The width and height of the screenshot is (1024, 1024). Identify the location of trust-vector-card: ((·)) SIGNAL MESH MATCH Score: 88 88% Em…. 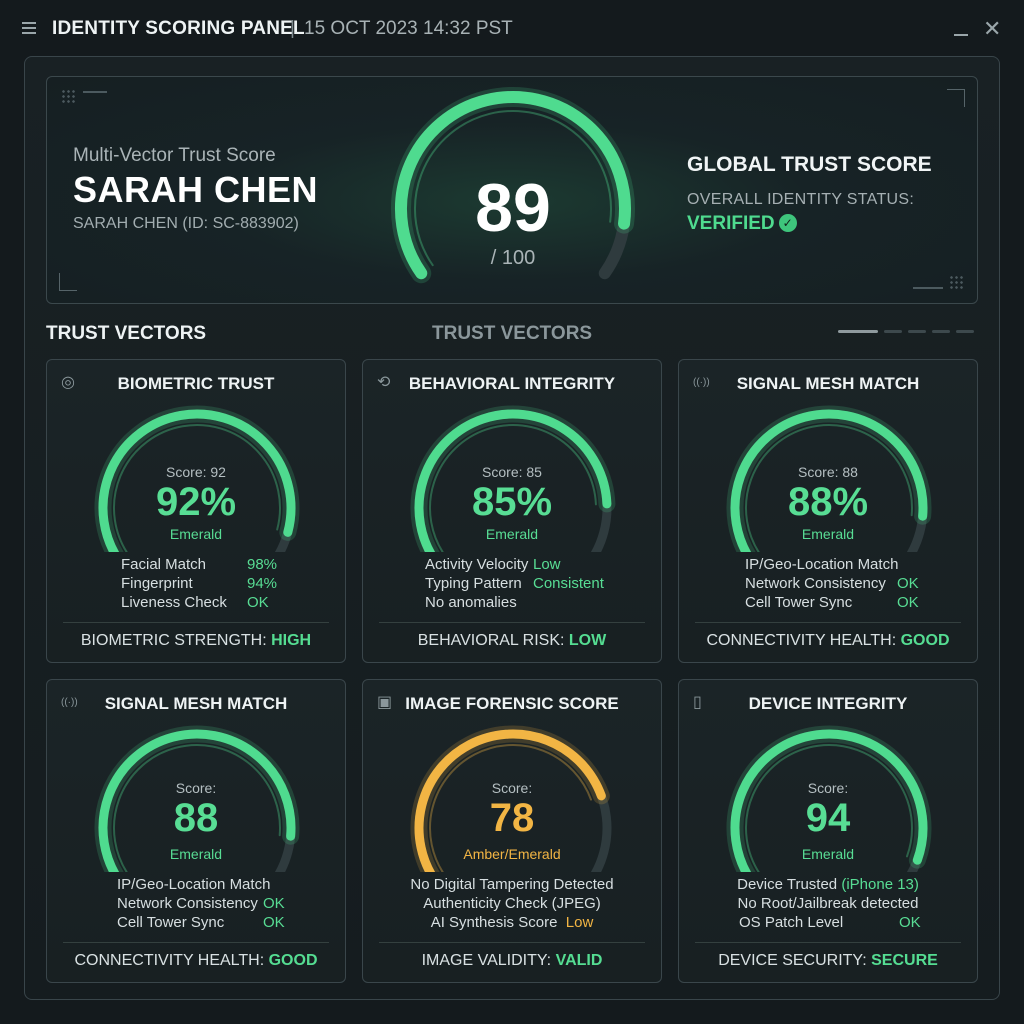
(828, 511).